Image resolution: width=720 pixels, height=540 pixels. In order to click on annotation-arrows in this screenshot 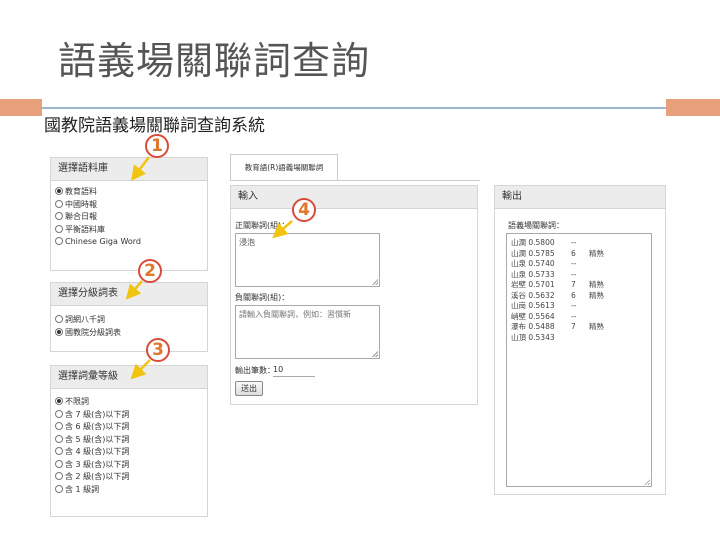, I will do `click(209, 268)`.